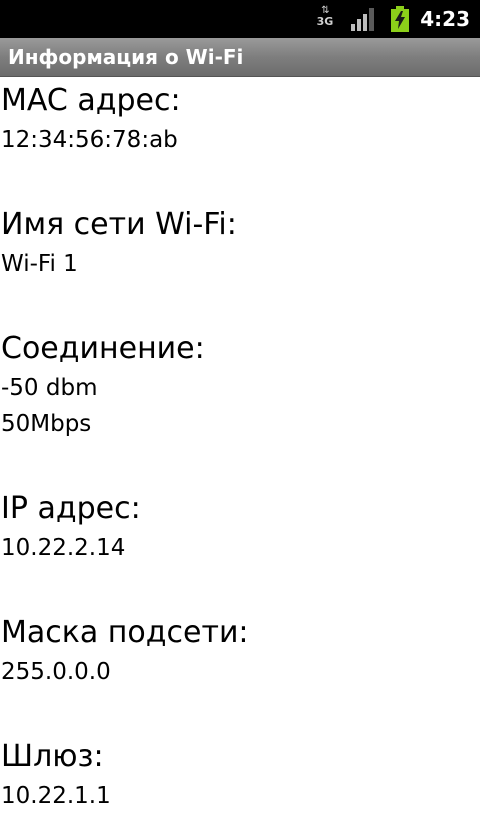 The height and width of the screenshot is (814, 480). I want to click on ssid-section: Имя сети Wi-Fi: Wi-Fi 1, so click(240, 243).